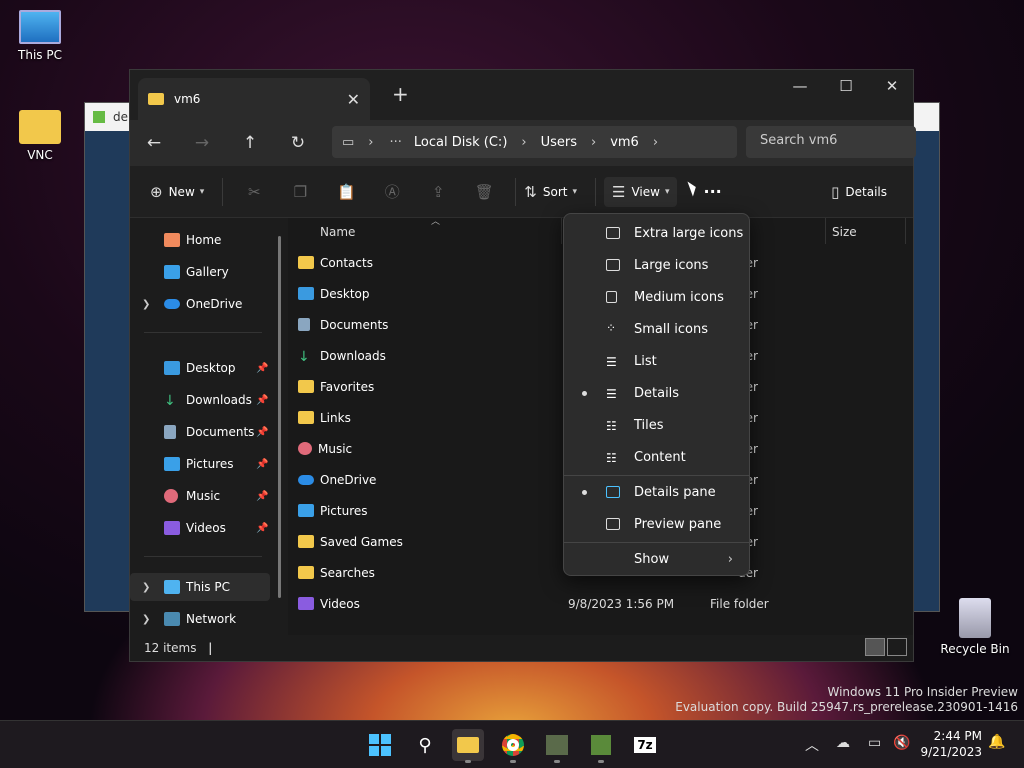 The width and height of the screenshot is (1024, 768). I want to click on start-button, so click(380, 745).